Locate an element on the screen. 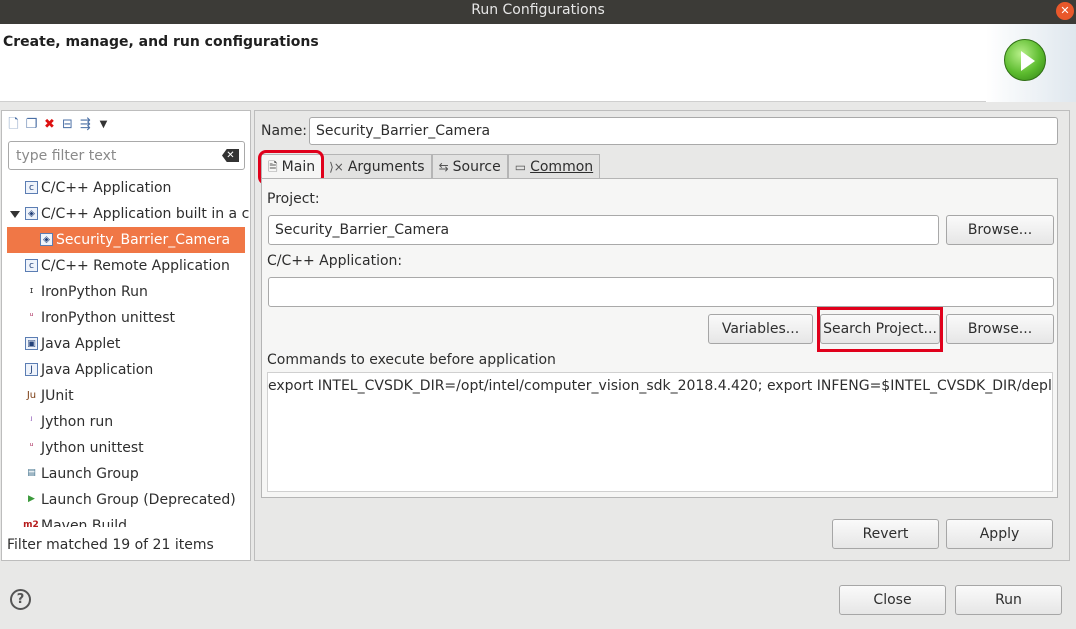  revert-button: Revert is located at coordinates (885, 534).